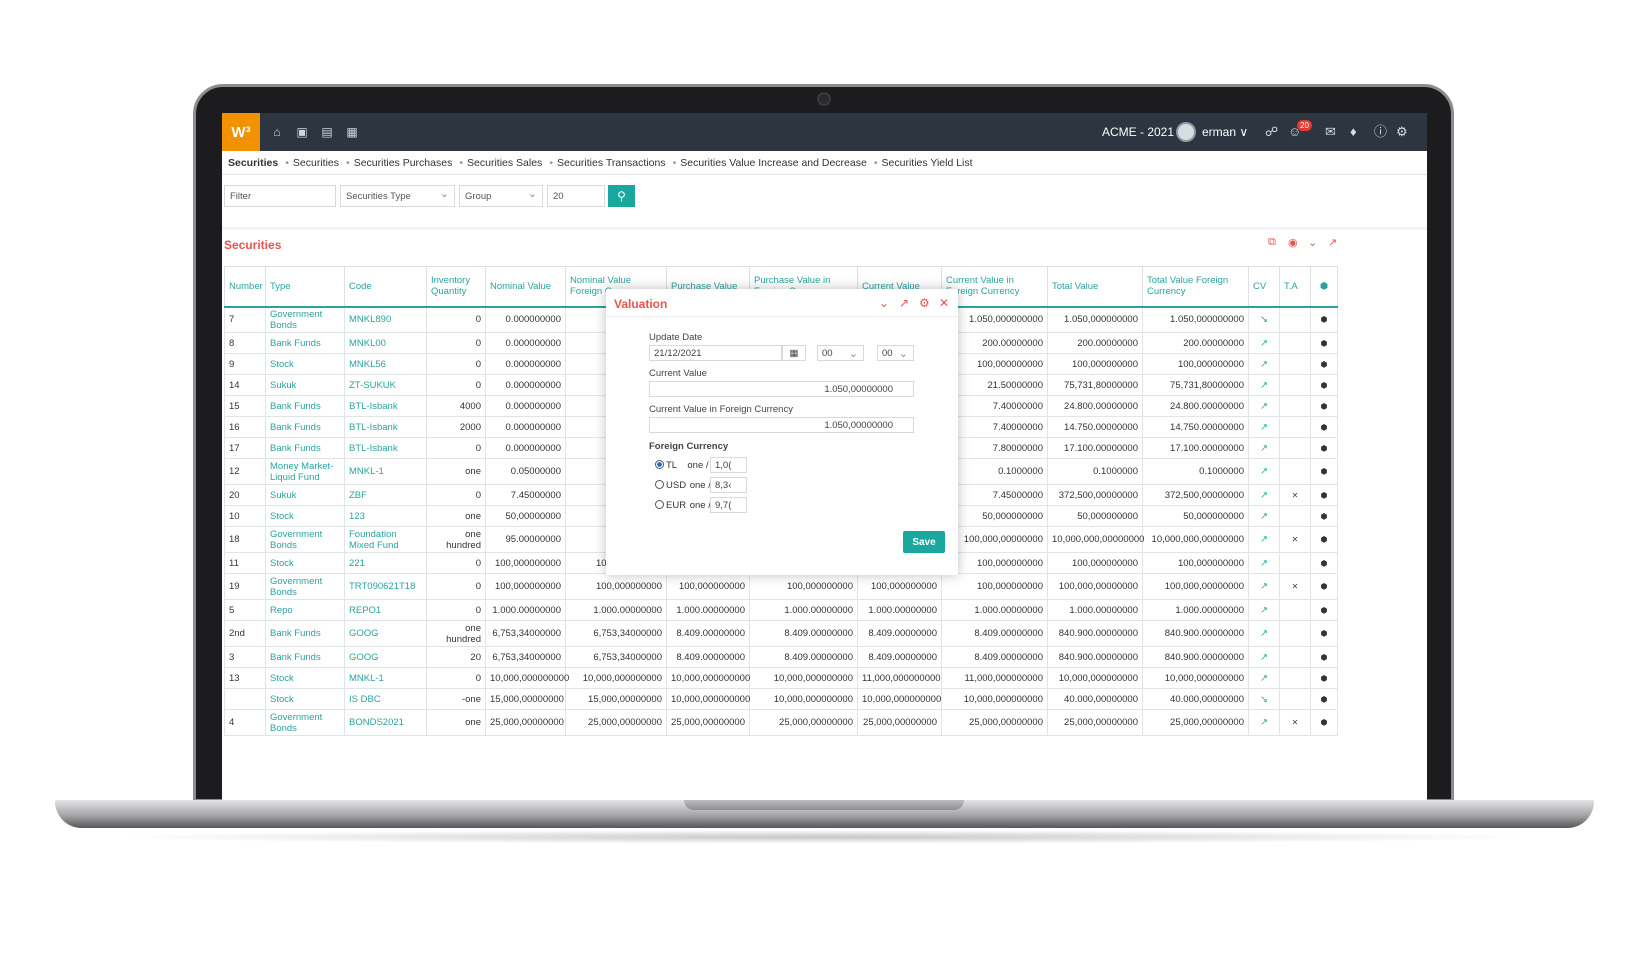  Describe the element at coordinates (1264, 287) in the screenshot. I see `column-header: CV` at that location.